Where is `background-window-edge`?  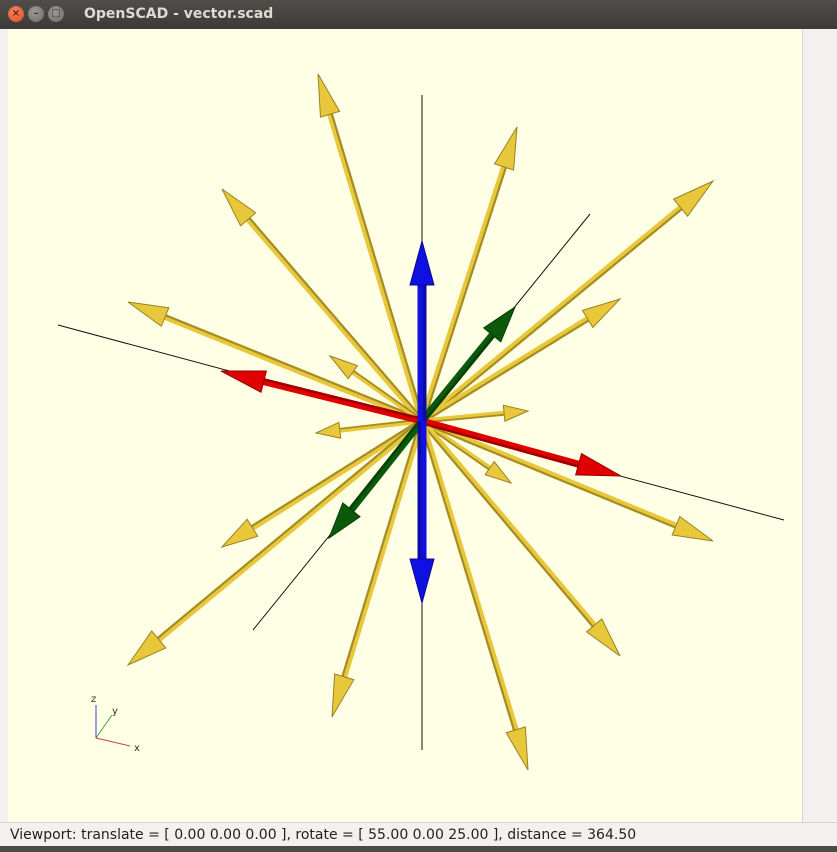 background-window-edge is located at coordinates (819, 425).